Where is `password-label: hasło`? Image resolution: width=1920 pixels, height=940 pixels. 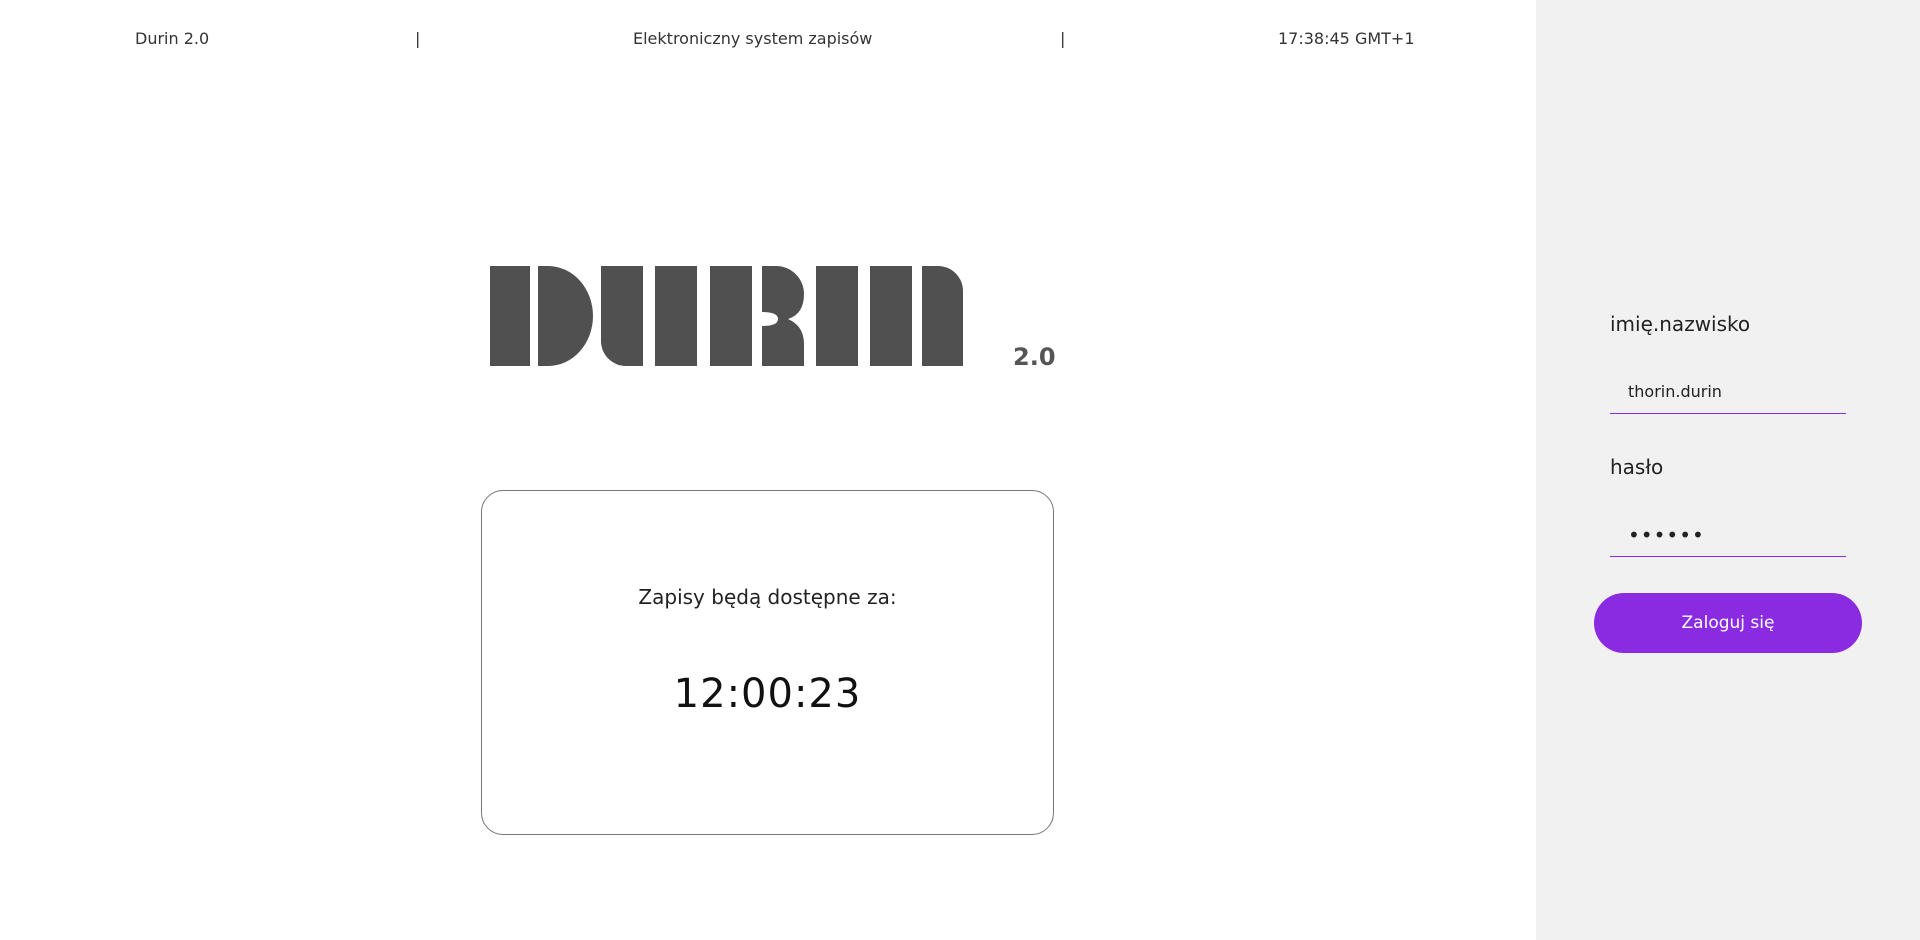
password-label: hasło is located at coordinates (1637, 467).